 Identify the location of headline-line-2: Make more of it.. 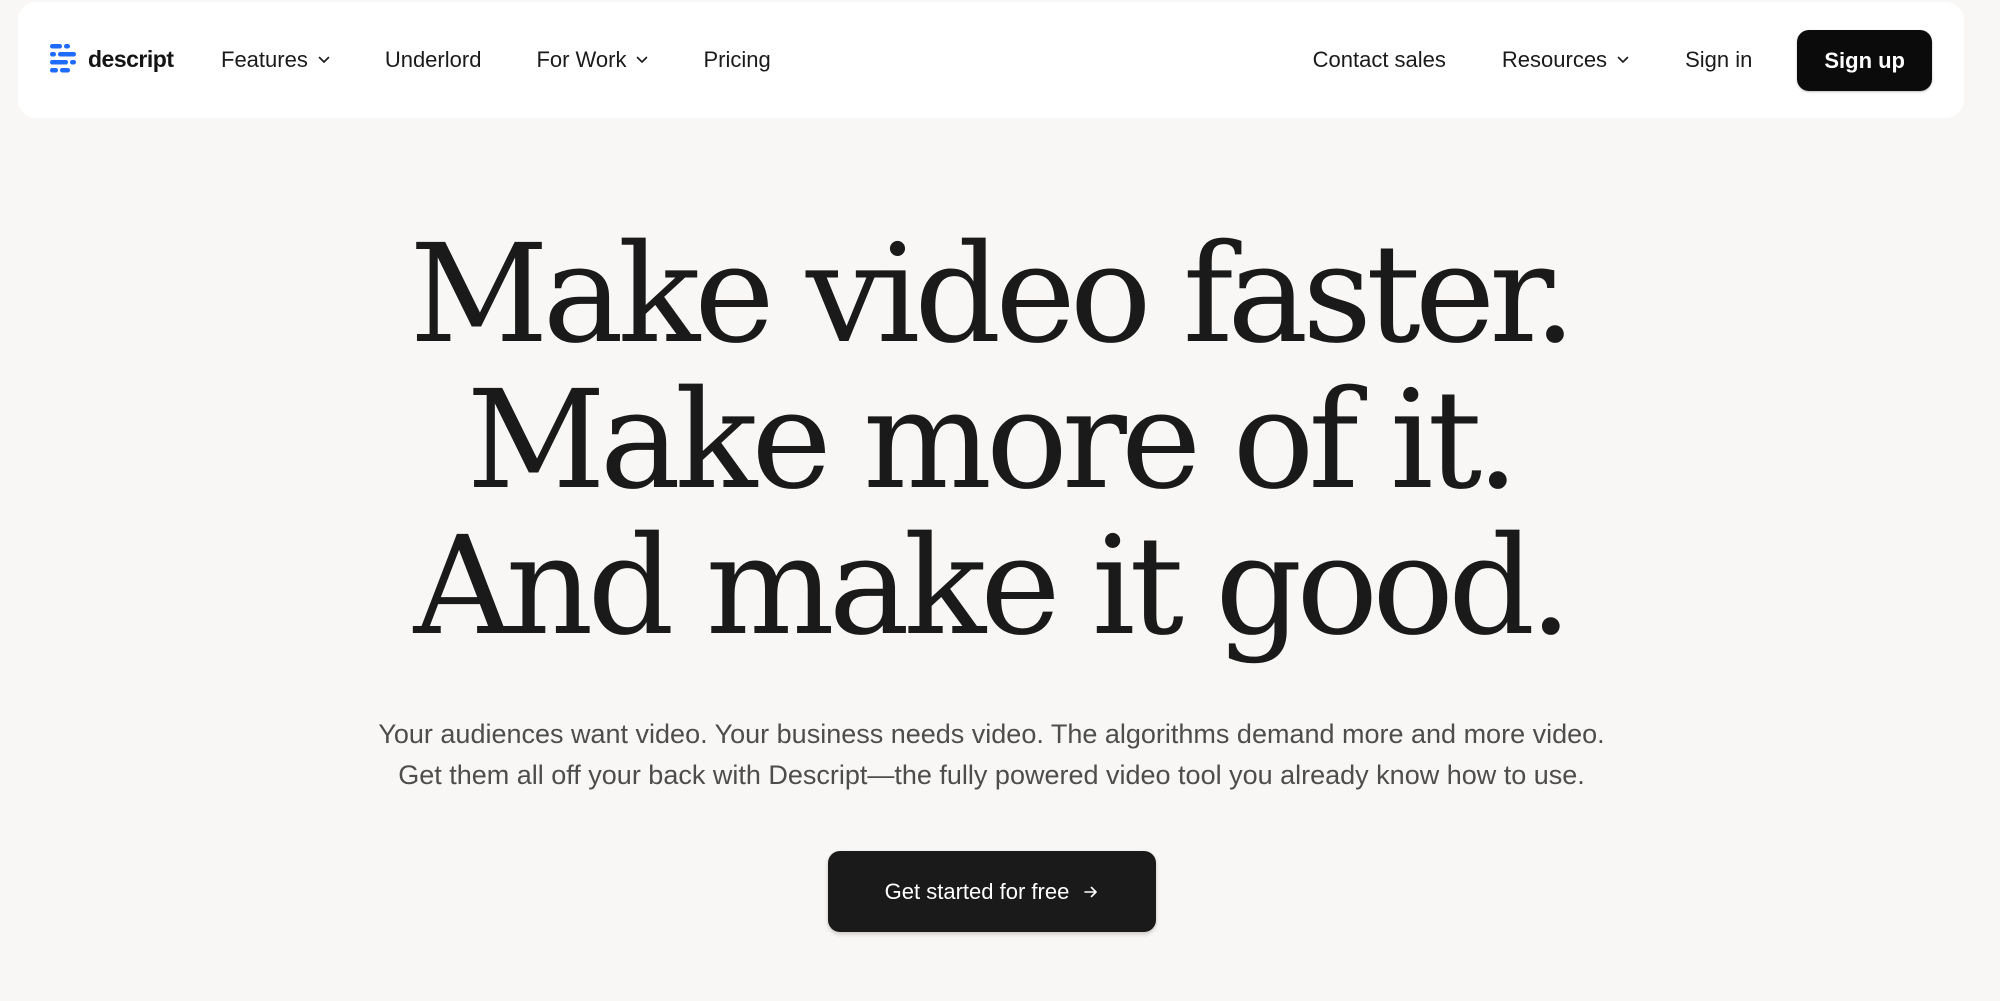
(993, 441).